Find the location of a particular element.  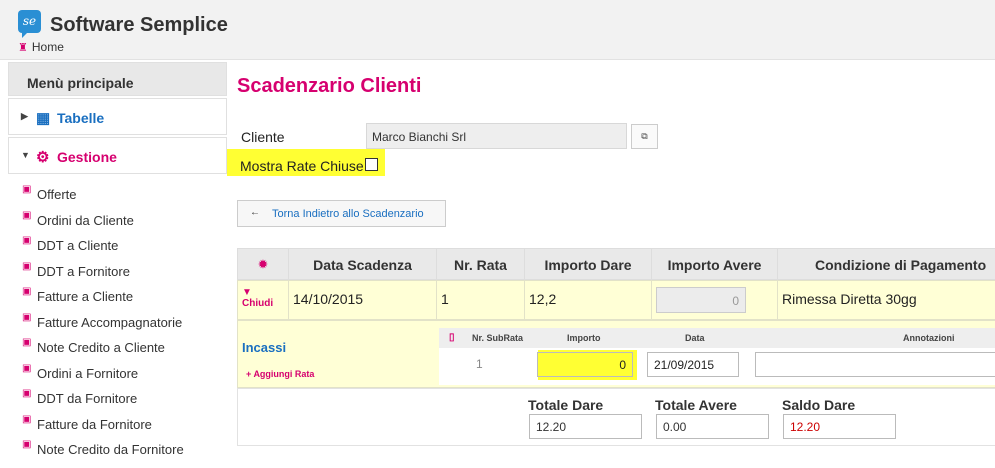

sidebar-group-gestione: ▼ ⚙ Gestione is located at coordinates (117, 155).